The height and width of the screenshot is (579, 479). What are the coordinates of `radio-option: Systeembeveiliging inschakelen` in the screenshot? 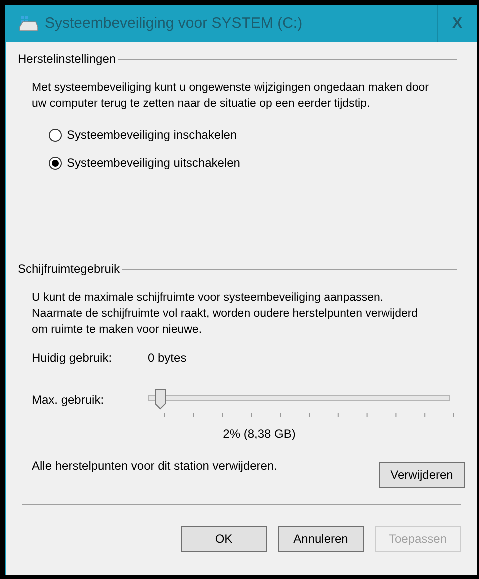 It's located at (257, 135).